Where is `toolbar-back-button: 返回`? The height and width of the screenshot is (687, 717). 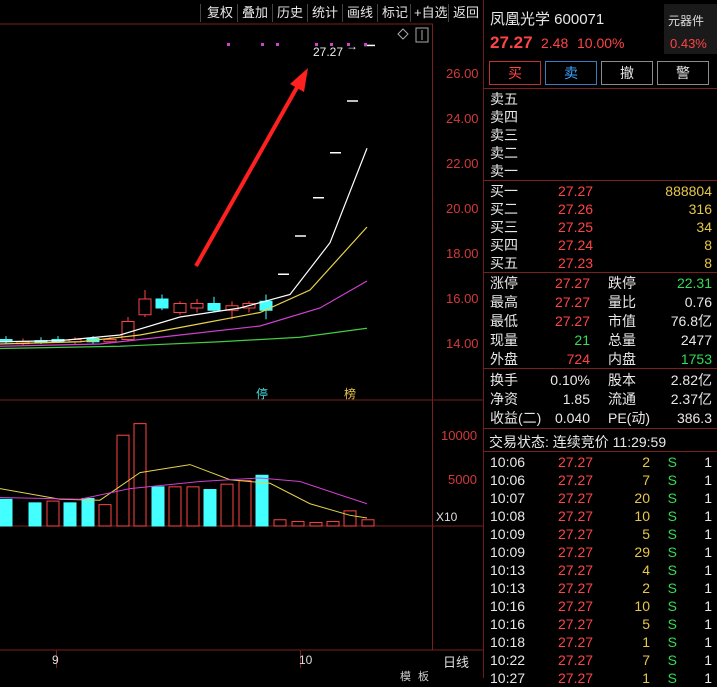
toolbar-back-button: 返回 is located at coordinates (466, 13).